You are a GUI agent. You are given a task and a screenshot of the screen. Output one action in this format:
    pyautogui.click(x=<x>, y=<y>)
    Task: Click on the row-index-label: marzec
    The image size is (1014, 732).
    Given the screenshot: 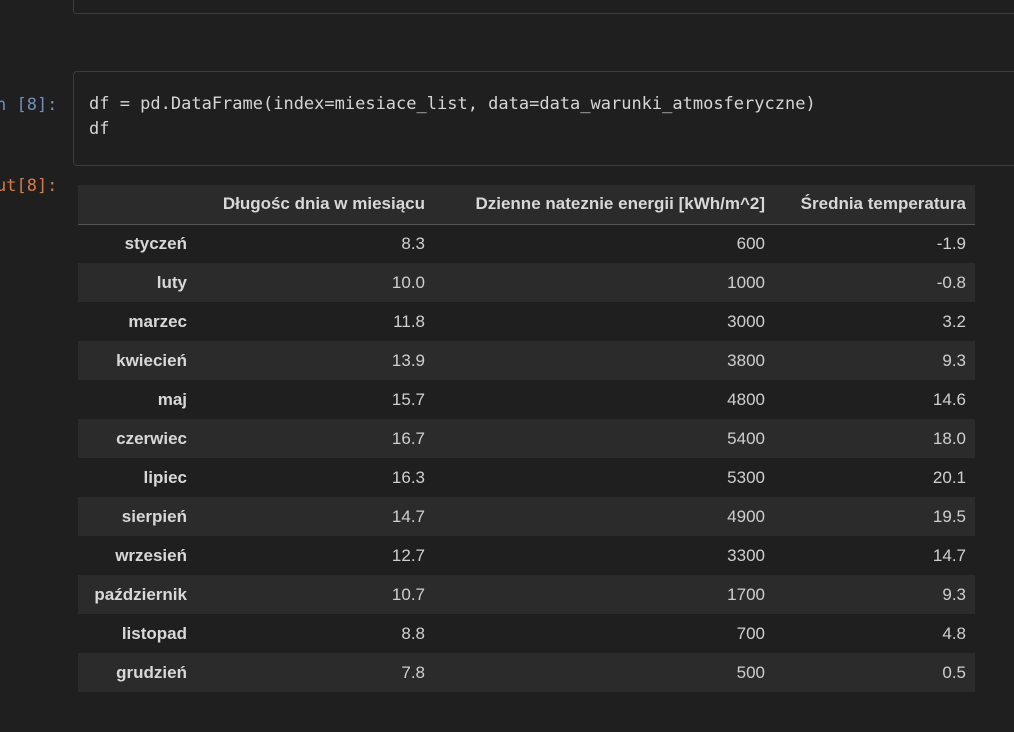 What is the action you would take?
    pyautogui.click(x=157, y=321)
    